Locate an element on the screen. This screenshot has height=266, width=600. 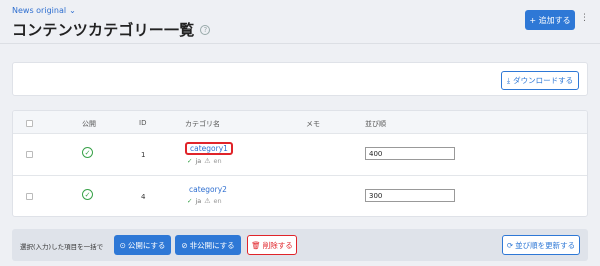
header-divider is located at coordinates (300, 43).